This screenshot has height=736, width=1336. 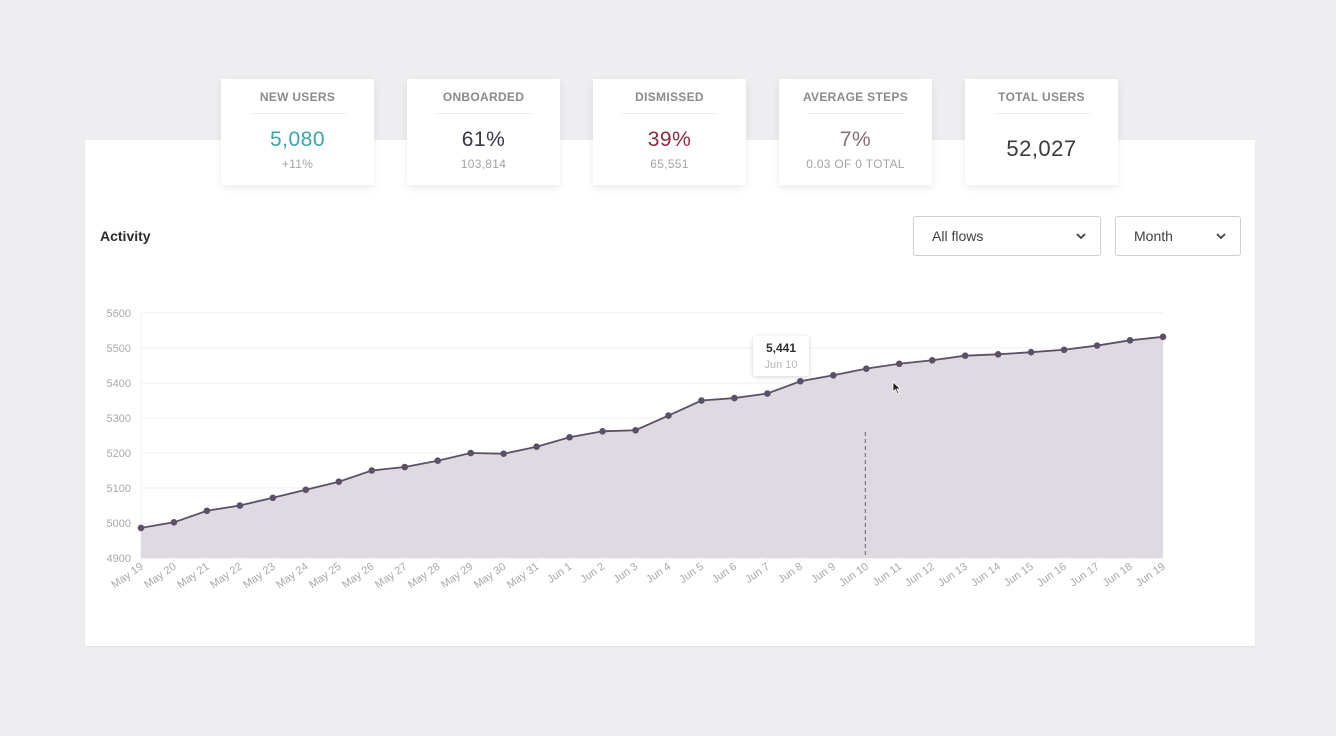 I want to click on x-tick-label: Jun 2, so click(x=592, y=573).